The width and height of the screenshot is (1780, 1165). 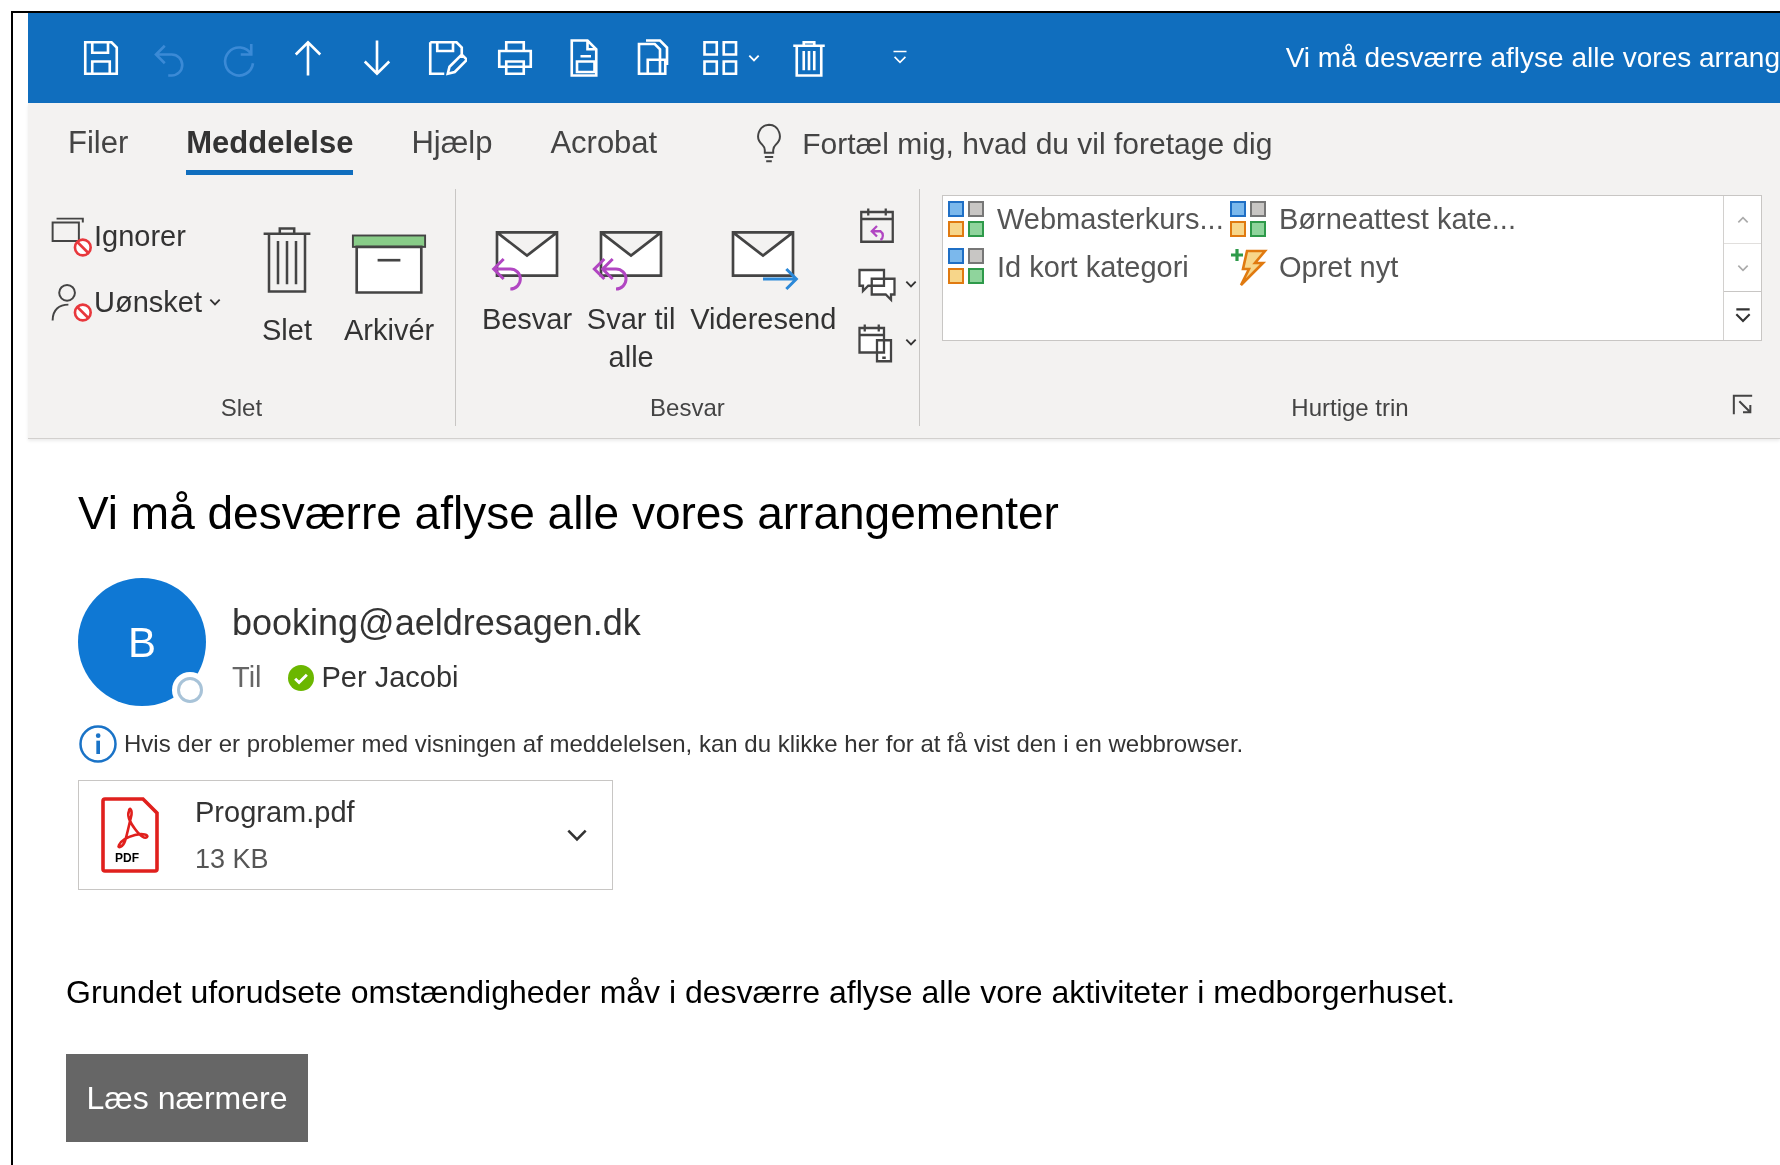 I want to click on lightning-plus-icon, so click(x=1249, y=267).